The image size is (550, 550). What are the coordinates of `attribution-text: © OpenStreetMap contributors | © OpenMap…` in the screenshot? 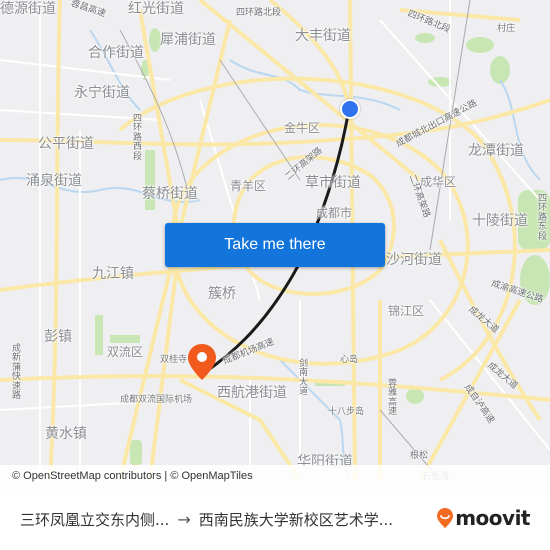 It's located at (132, 476).